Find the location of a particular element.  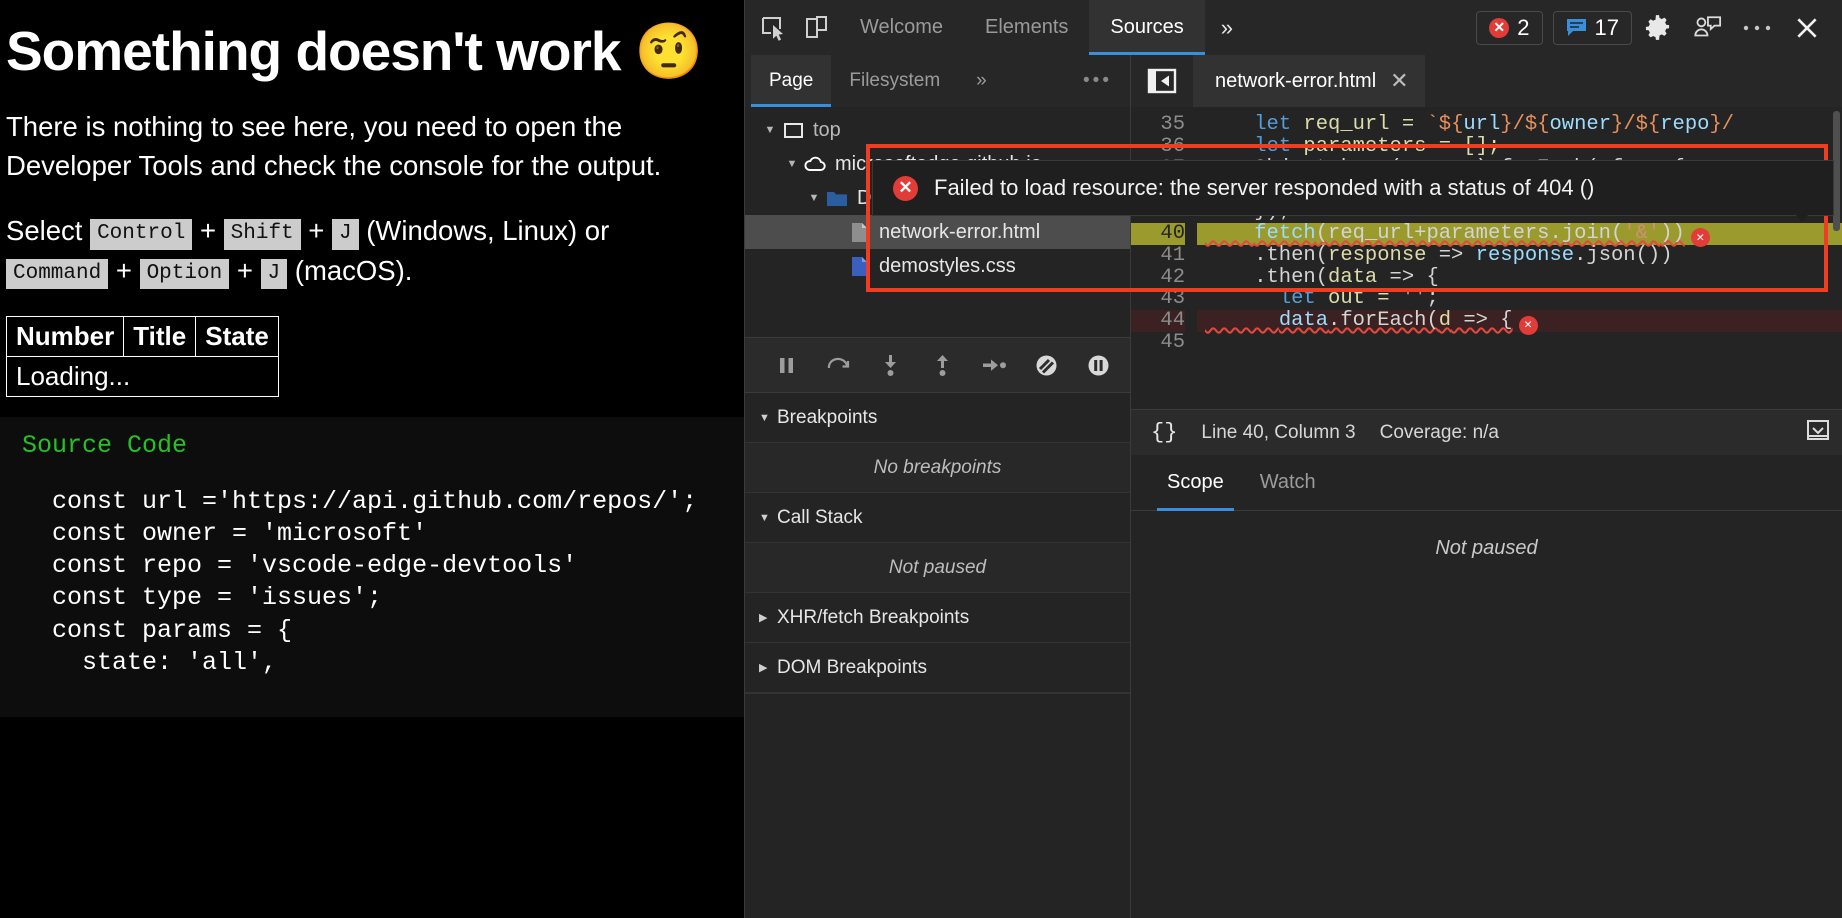

section-xhr-fetch-breakpoints: ▶ XHR/fetch Breakpoints is located at coordinates (937, 618).